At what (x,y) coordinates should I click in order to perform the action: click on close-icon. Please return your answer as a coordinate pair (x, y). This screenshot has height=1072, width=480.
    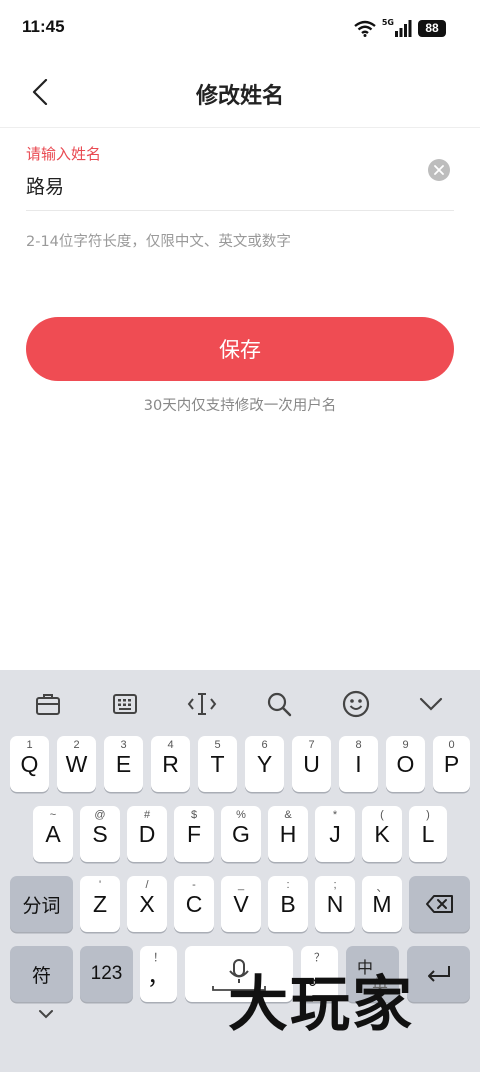
    Looking at the image, I should click on (439, 170).